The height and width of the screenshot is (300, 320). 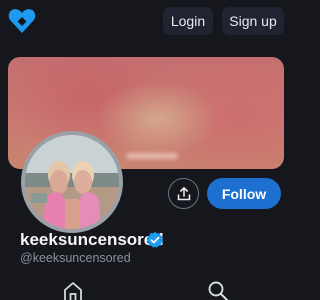 I want to click on profile-avatar, so click(x=72, y=182).